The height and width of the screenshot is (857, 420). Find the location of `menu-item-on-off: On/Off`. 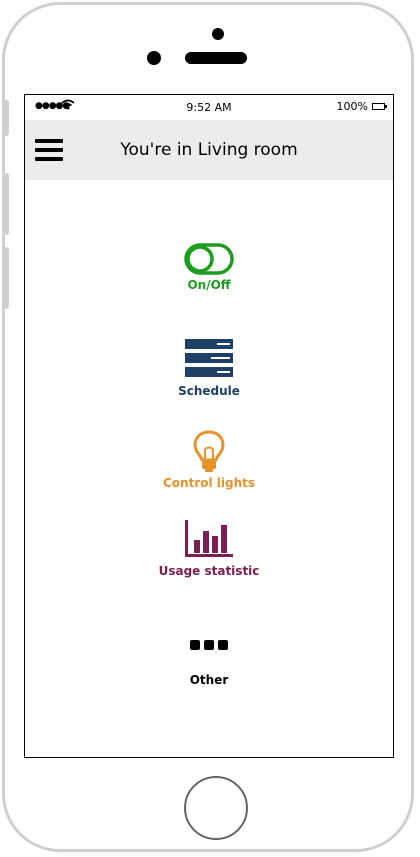

menu-item-on-off: On/Off is located at coordinates (209, 267).